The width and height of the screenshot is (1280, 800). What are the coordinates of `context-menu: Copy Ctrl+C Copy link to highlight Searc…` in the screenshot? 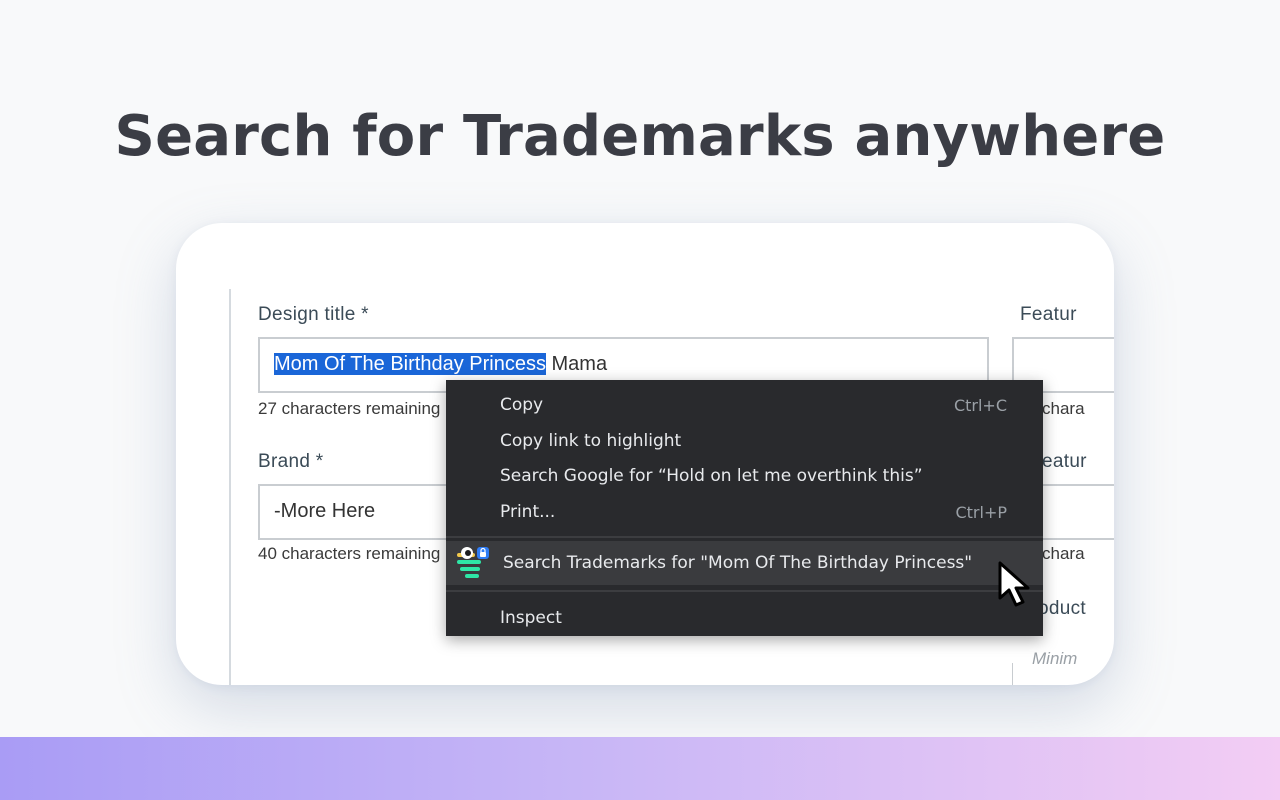 It's located at (744, 508).